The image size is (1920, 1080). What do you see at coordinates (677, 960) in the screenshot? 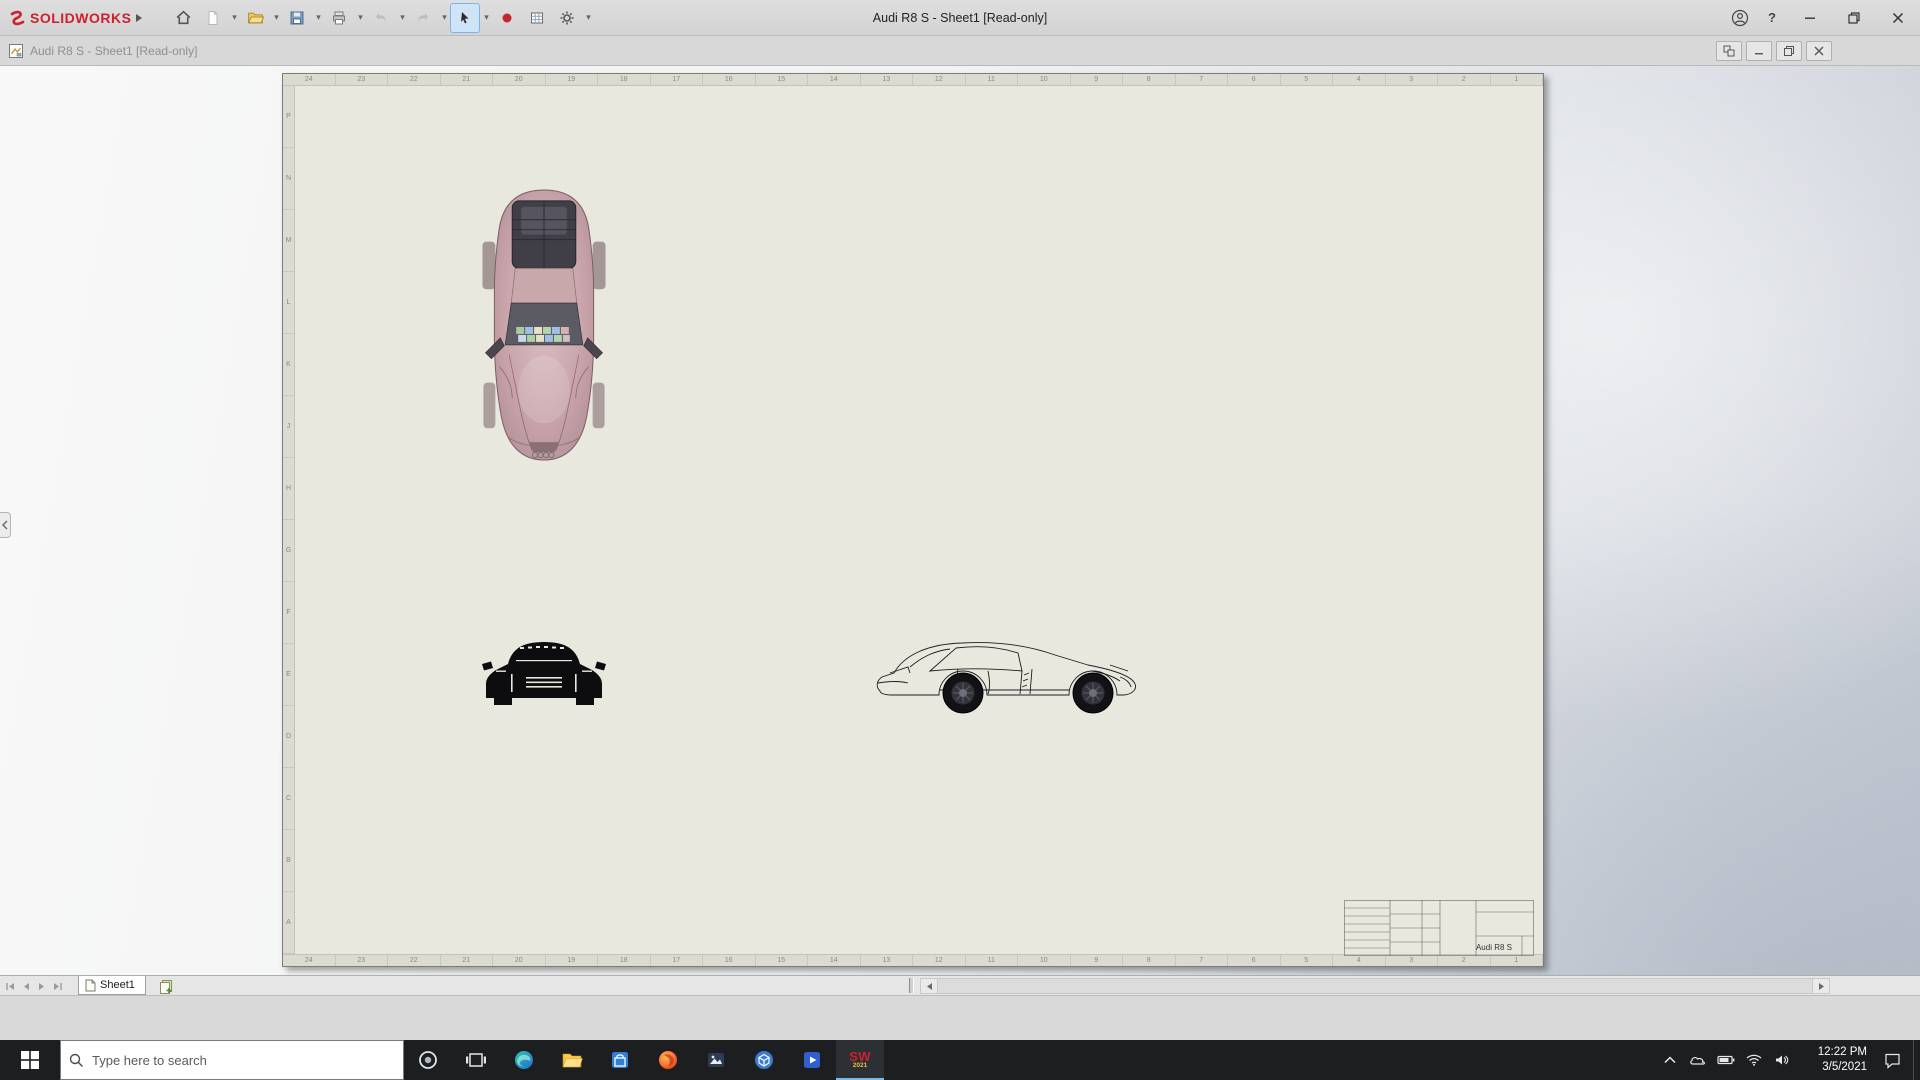
I see `ruler-label: 17` at bounding box center [677, 960].